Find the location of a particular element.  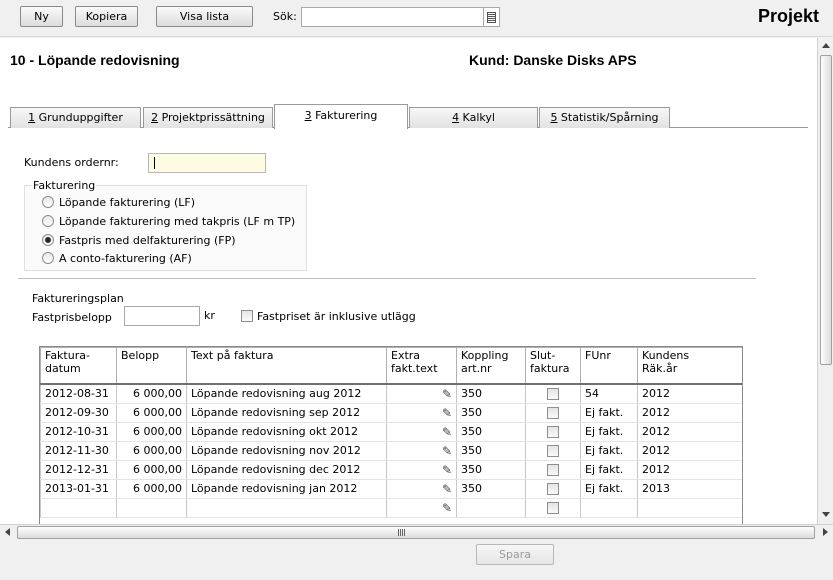

col-header-year: Kundens Räk.år is located at coordinates (689, 366).